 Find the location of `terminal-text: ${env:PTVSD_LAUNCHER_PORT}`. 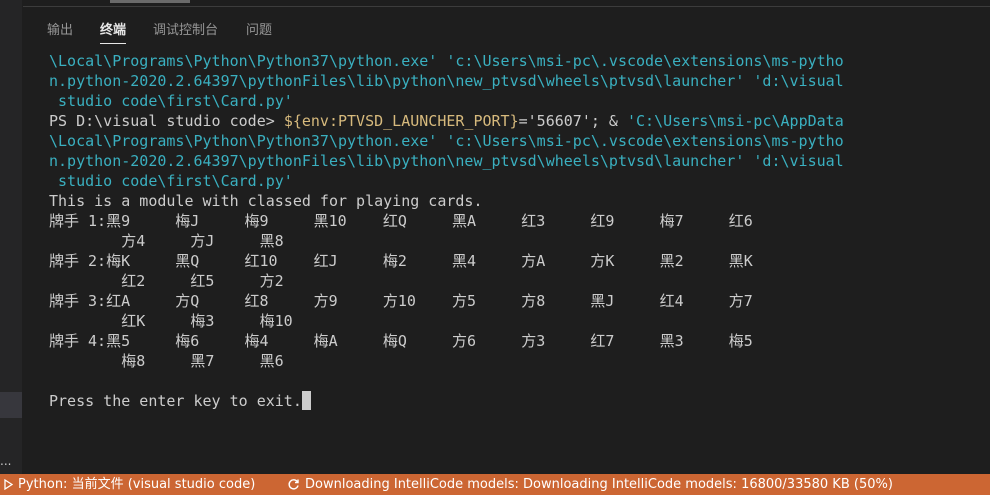

terminal-text: ${env:PTVSD_LAUNCHER_PORT} is located at coordinates (401, 121).